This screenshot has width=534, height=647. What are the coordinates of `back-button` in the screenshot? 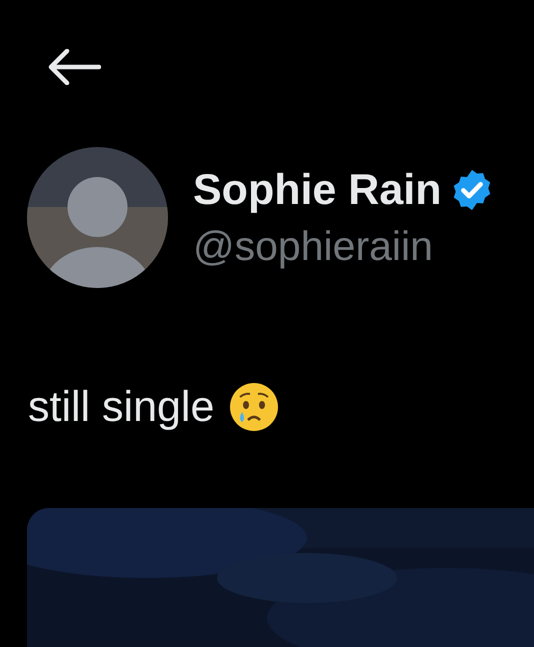 It's located at (74, 67).